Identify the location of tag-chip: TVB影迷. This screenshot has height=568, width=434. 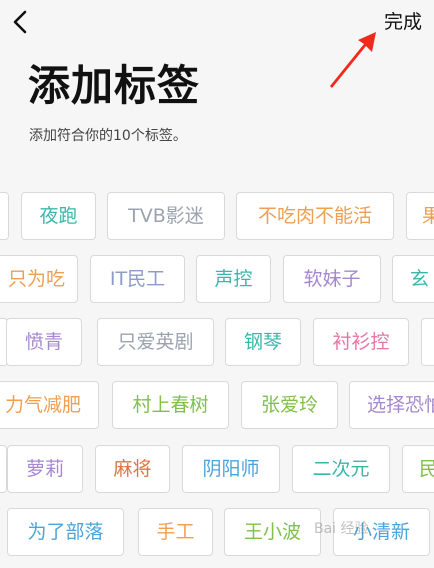
(166, 216).